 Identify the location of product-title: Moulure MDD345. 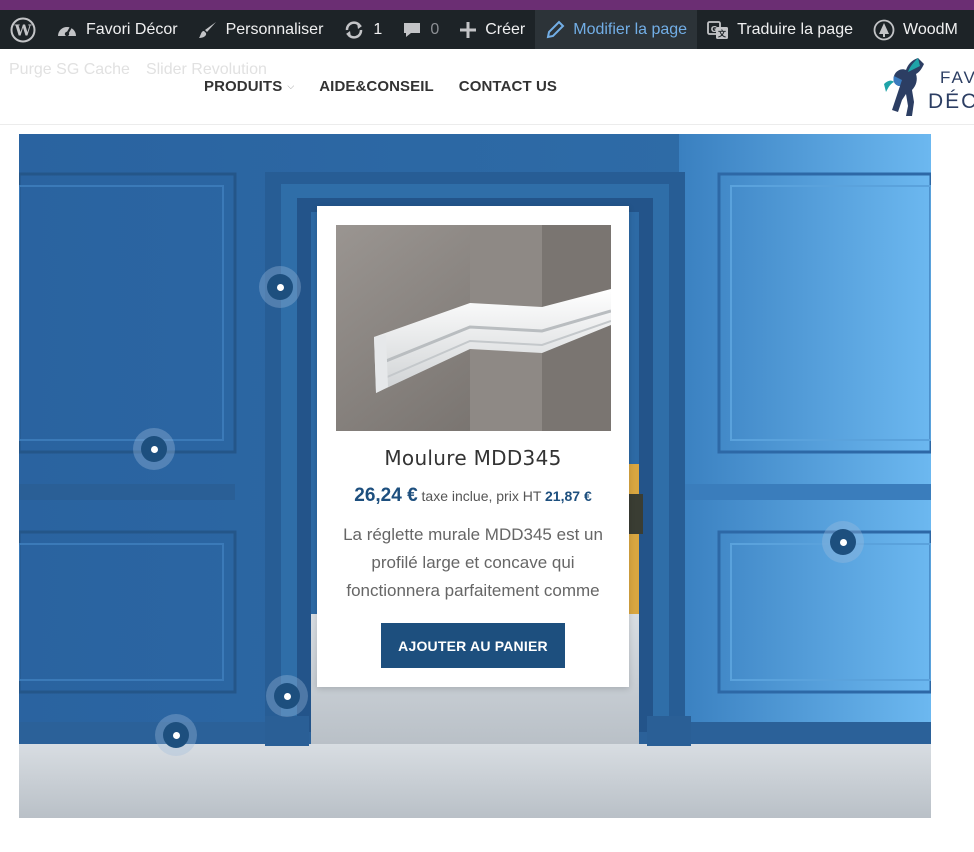
(473, 458).